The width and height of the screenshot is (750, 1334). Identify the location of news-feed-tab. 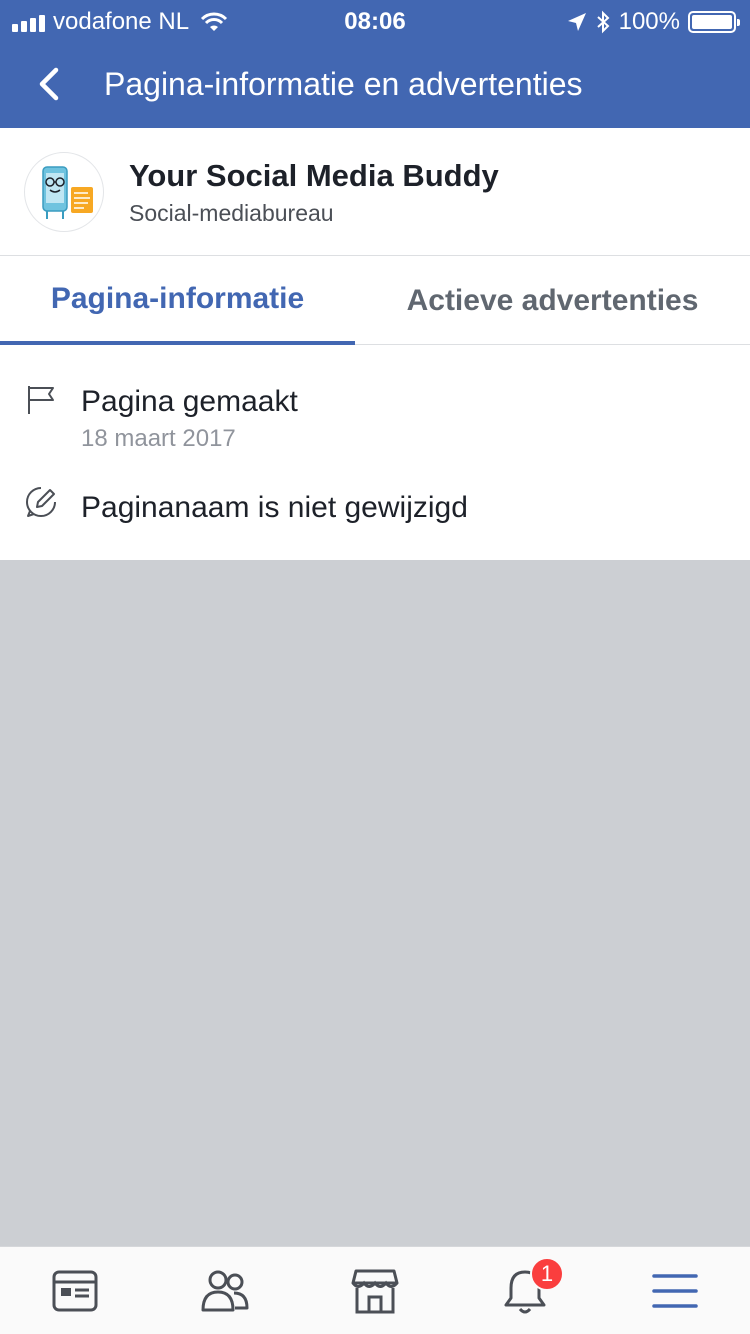
(75, 1290).